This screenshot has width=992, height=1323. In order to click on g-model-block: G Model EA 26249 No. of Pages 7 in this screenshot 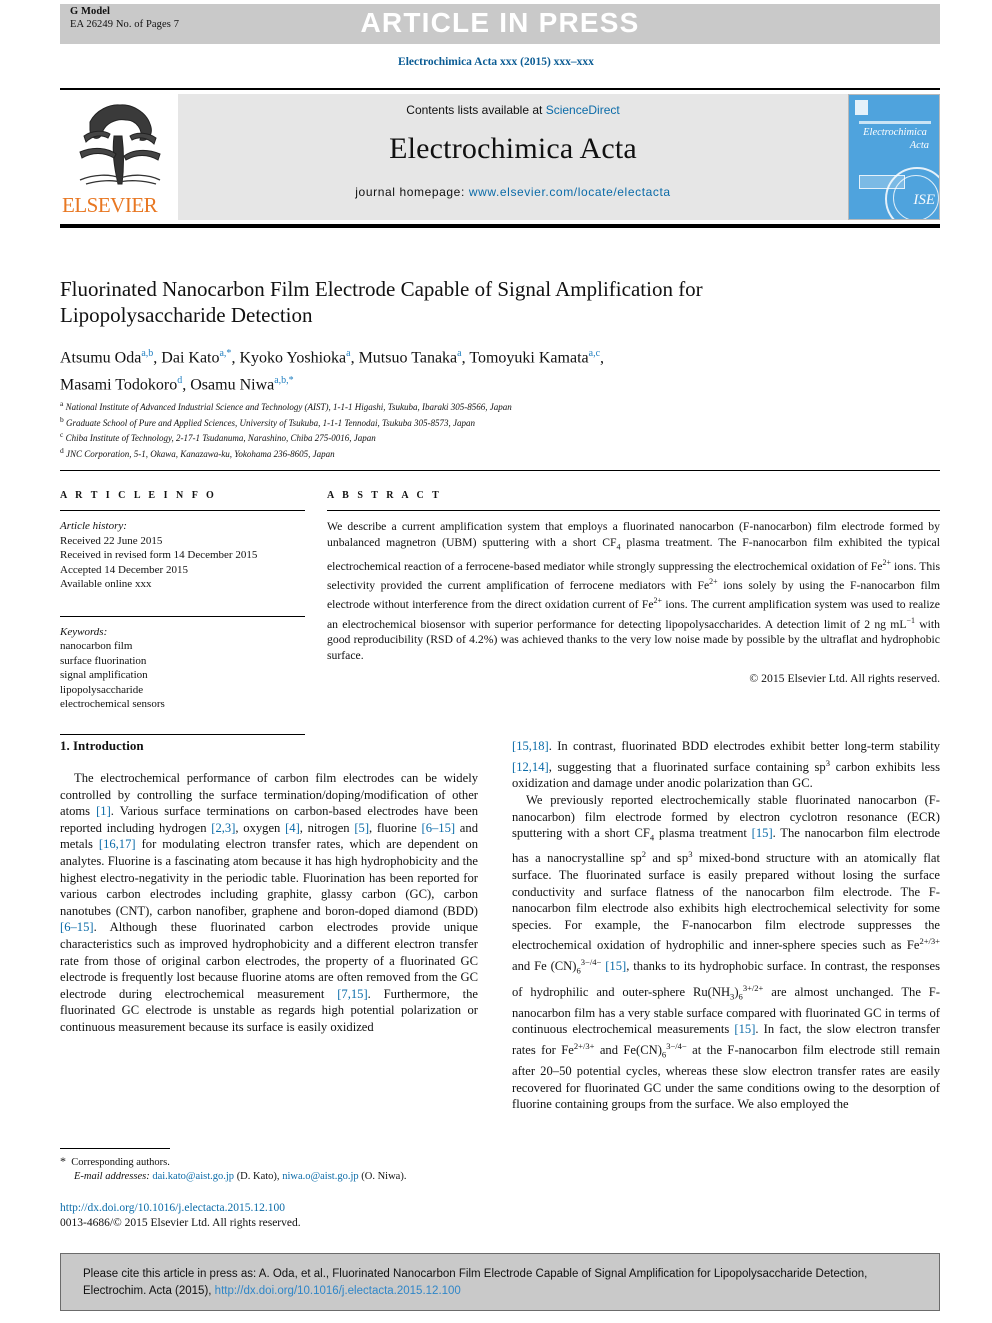, I will do `click(124, 18)`.